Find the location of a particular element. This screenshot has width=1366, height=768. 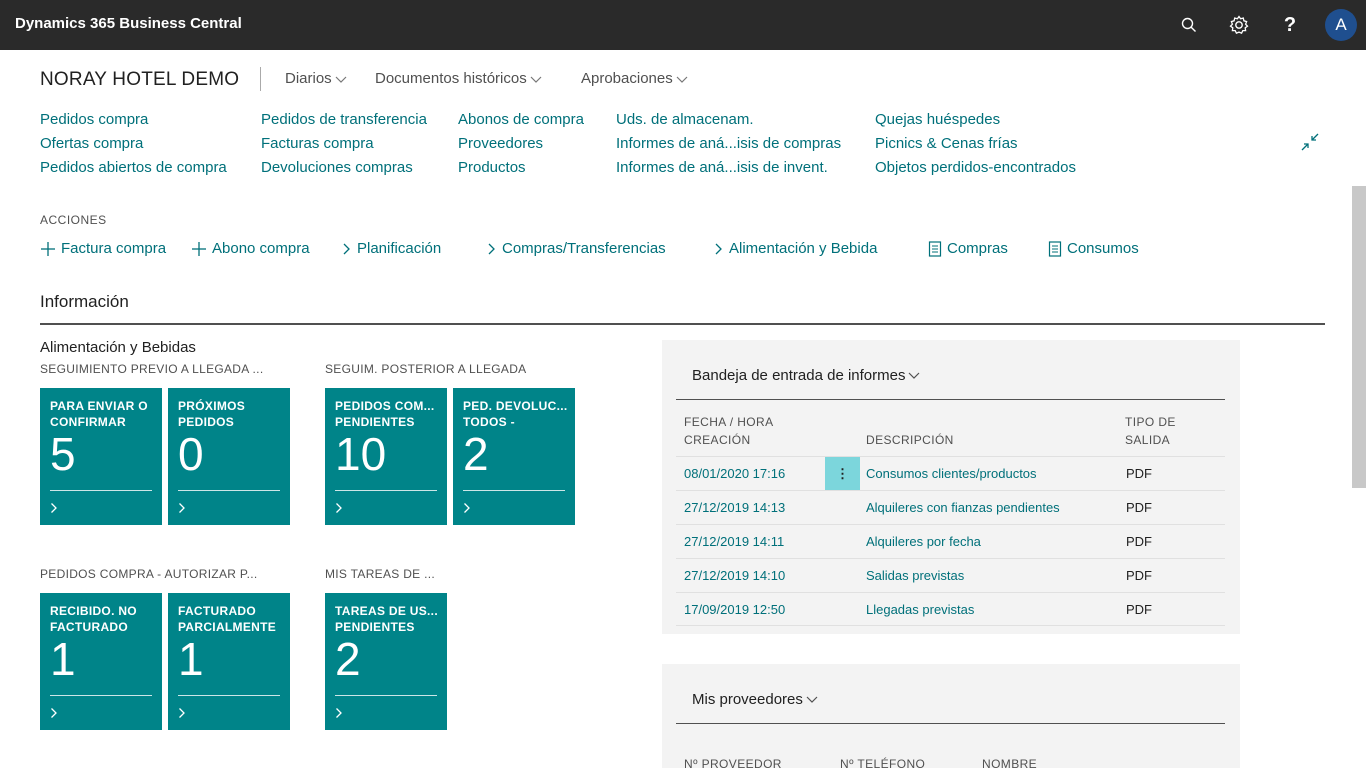

action-alimentacion-bebida: Alimentación y Bebida is located at coordinates (795, 248).